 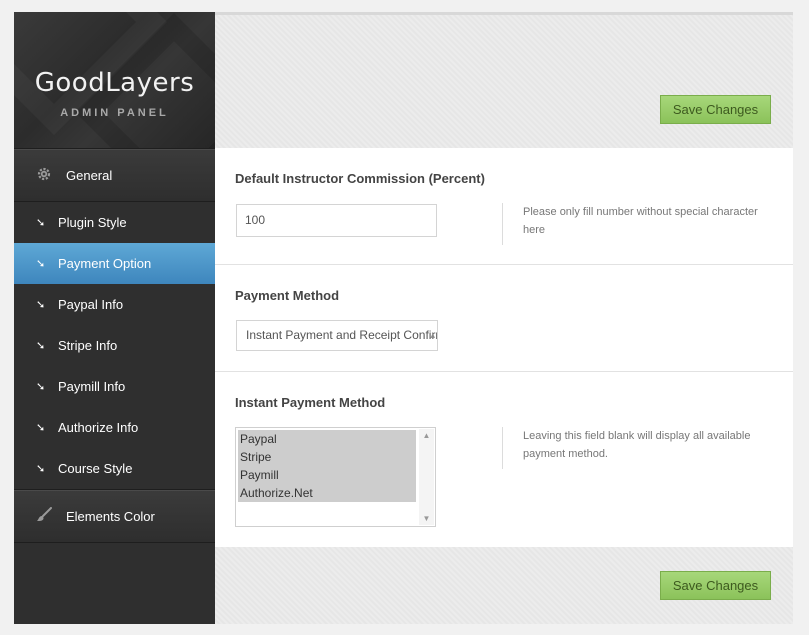 I want to click on option-title: Instant Payment Method, so click(x=310, y=402).